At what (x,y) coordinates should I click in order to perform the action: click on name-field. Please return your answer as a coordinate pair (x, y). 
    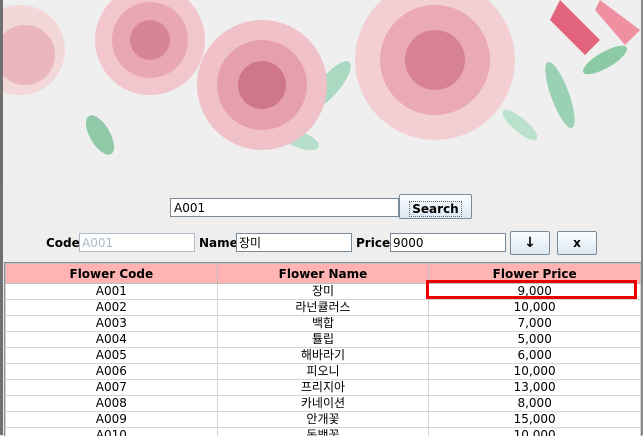
    Looking at the image, I should click on (294, 242).